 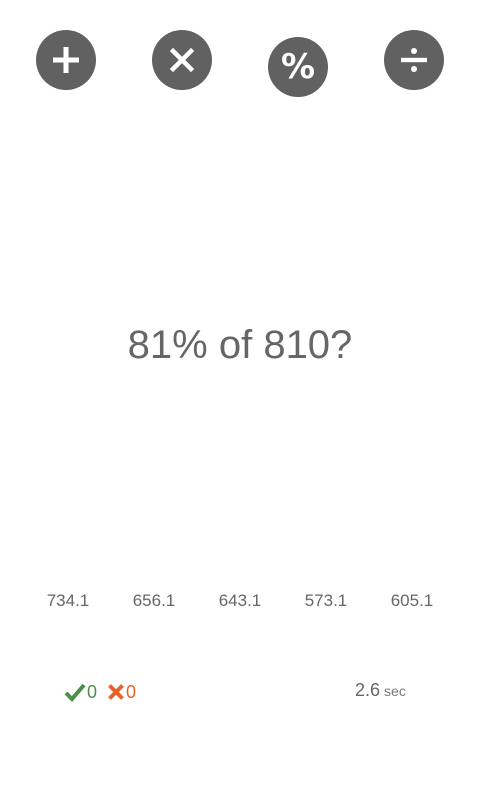 What do you see at coordinates (116, 692) in the screenshot?
I see `cross-icon` at bounding box center [116, 692].